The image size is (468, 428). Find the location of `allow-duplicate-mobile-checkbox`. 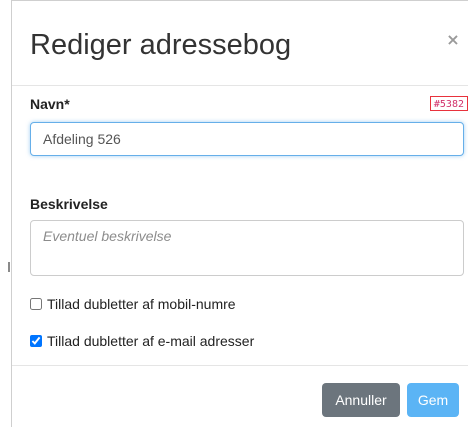

allow-duplicate-mobile-checkbox is located at coordinates (36, 304).